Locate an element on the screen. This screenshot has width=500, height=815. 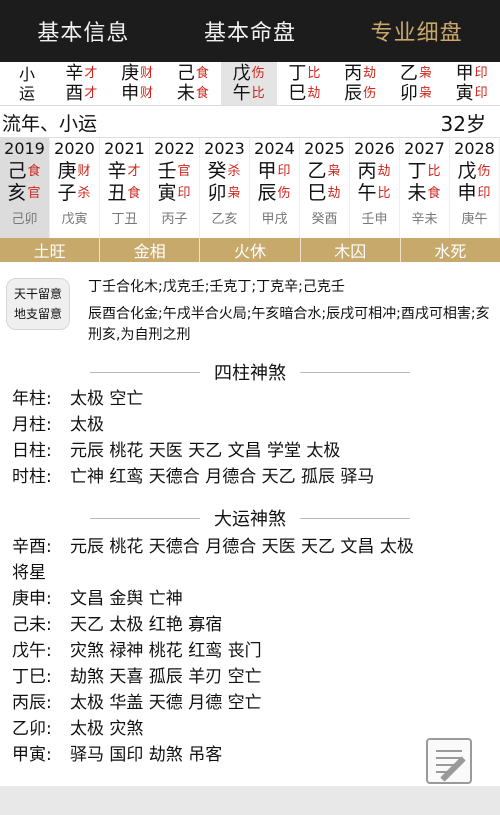
dayun-label: 戊午: is located at coordinates (32, 651).